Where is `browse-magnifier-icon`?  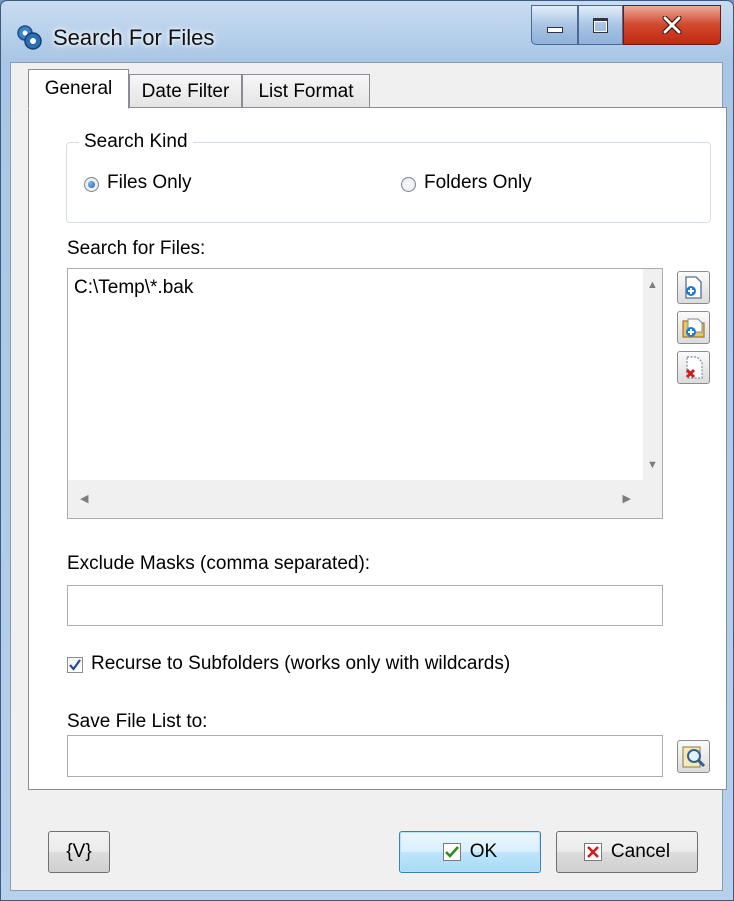 browse-magnifier-icon is located at coordinates (694, 757).